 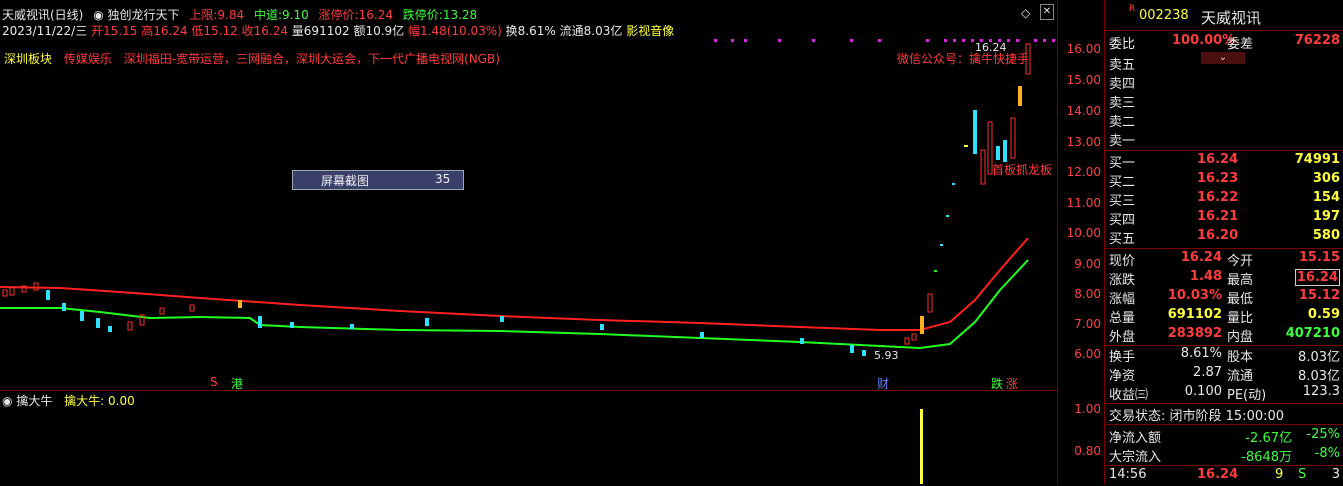 I want to click on tick-side: S, so click(x=1302, y=474).